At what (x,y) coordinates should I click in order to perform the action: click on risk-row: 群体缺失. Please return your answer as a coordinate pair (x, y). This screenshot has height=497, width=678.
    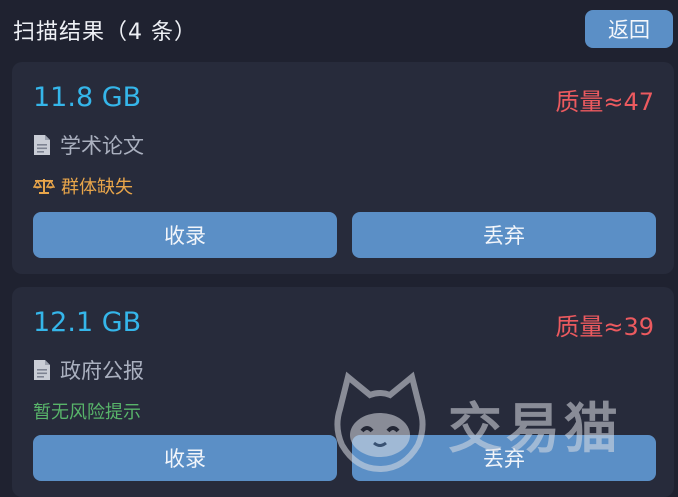
    Looking at the image, I should click on (82, 186).